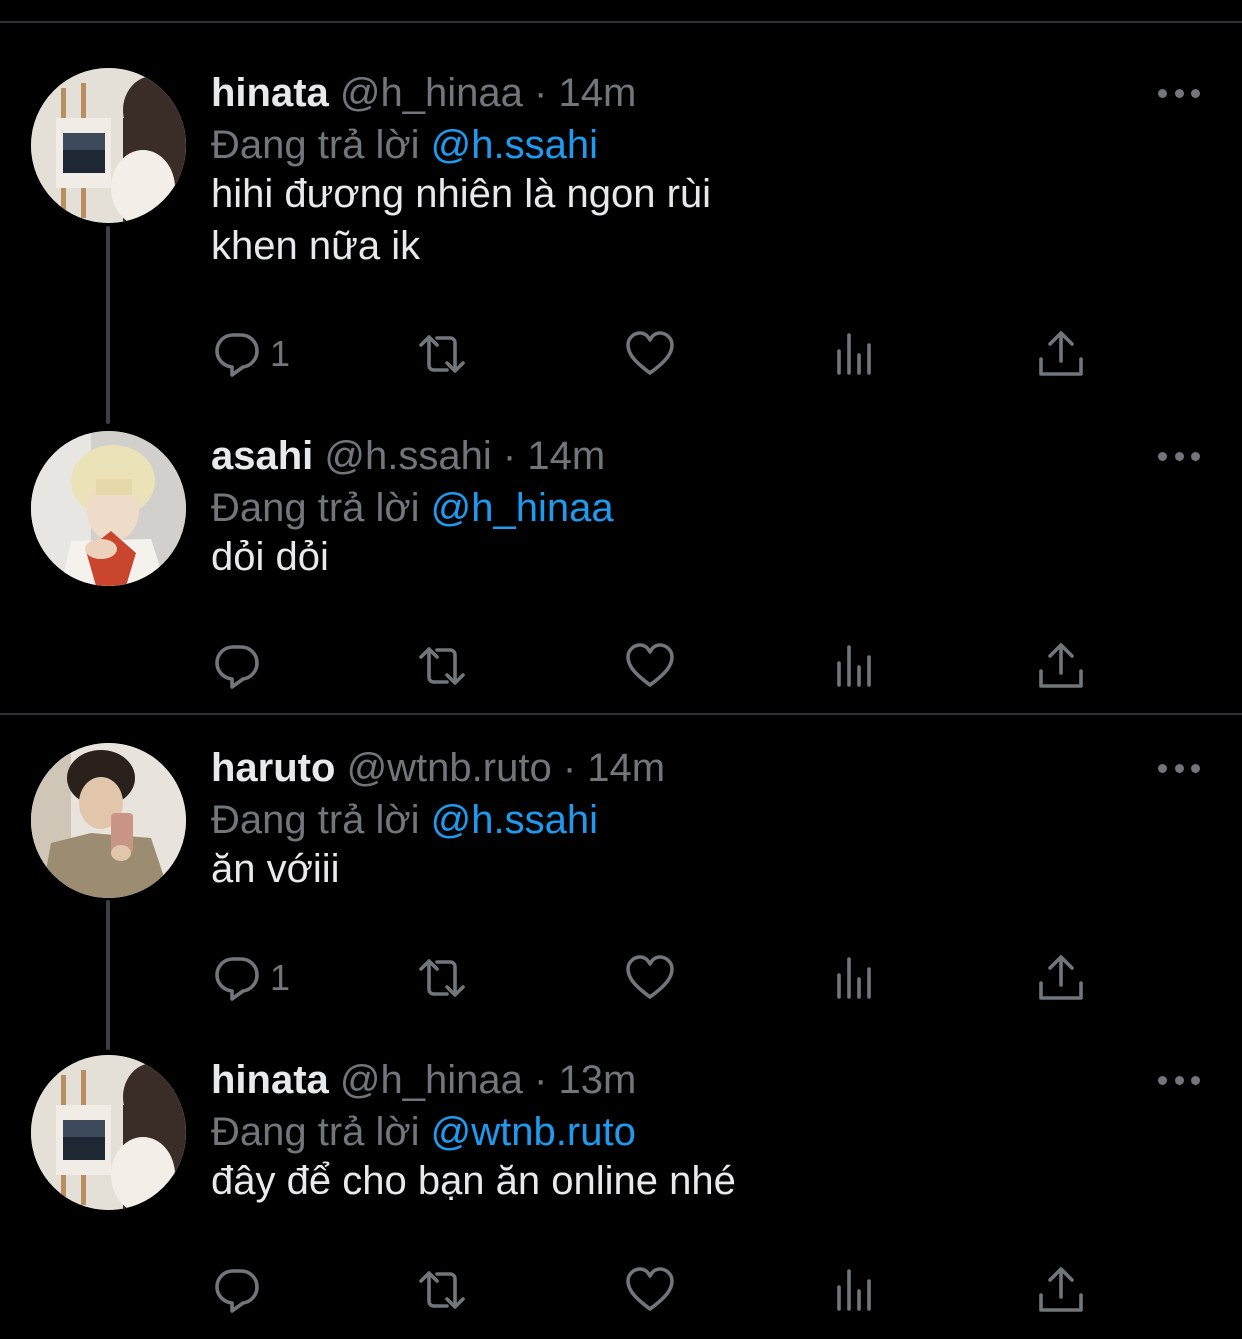 The image size is (1242, 1339). What do you see at coordinates (273, 768) in the screenshot?
I see `display-name: haruto` at bounding box center [273, 768].